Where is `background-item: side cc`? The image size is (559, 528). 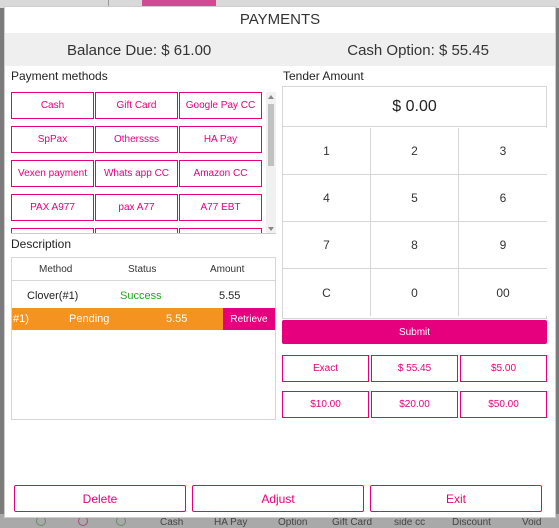
background-item: side cc is located at coordinates (410, 522).